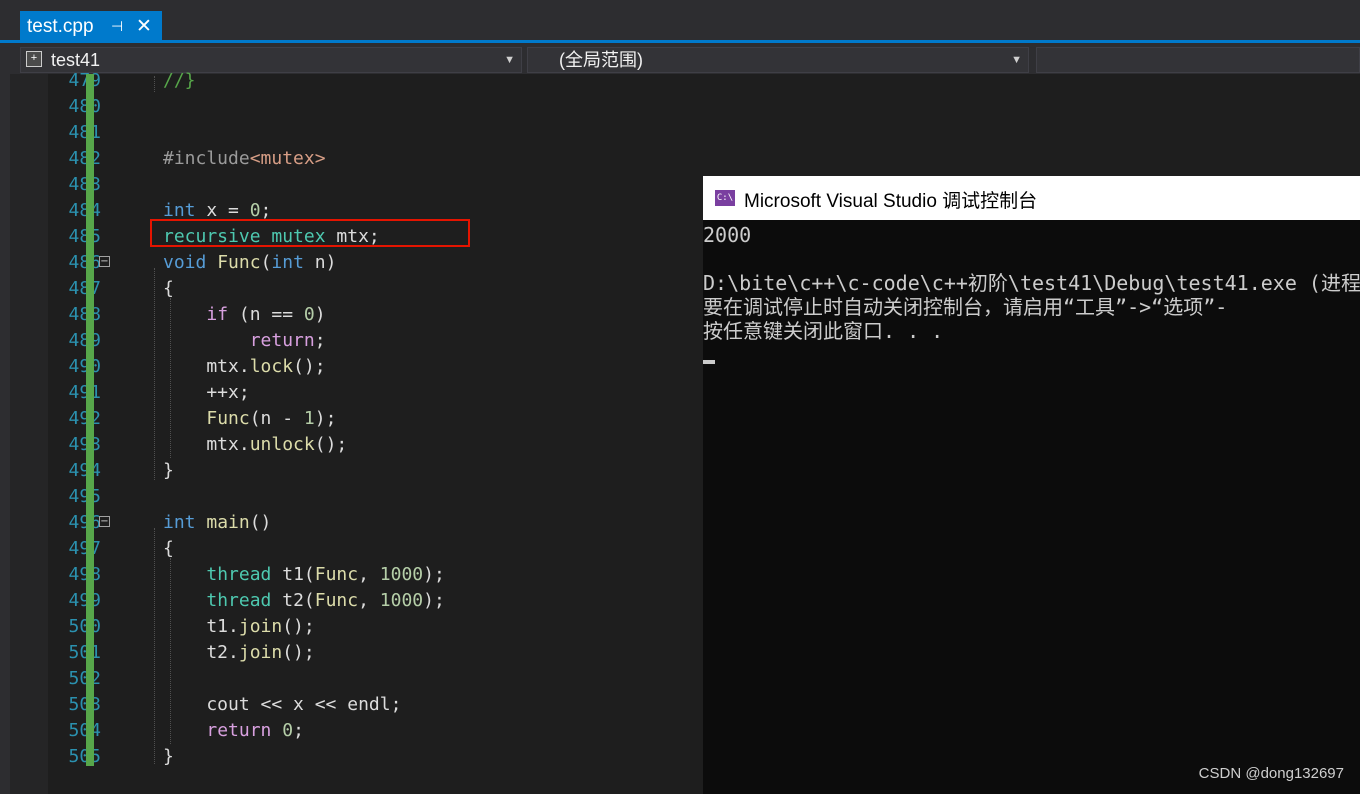 This screenshot has width=1360, height=794. What do you see at coordinates (104, 261) in the screenshot?
I see `collapse-func-icon: −` at bounding box center [104, 261].